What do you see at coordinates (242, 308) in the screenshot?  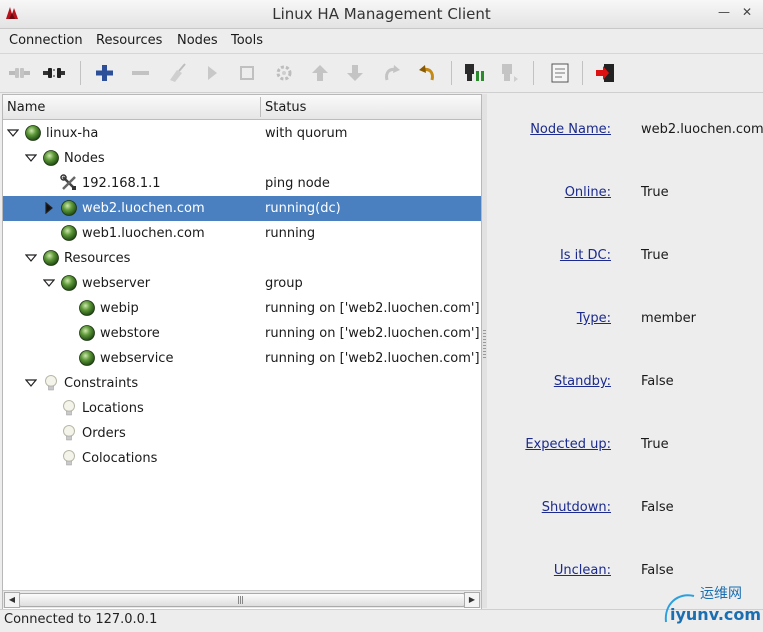 I see `tree-row: webip running on ['web2.luochen.com']` at bounding box center [242, 308].